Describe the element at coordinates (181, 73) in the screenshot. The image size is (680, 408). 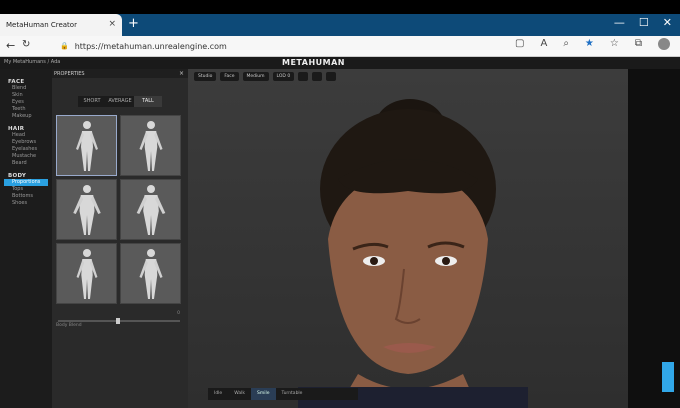
I see `panel-close-icon: ×` at that location.